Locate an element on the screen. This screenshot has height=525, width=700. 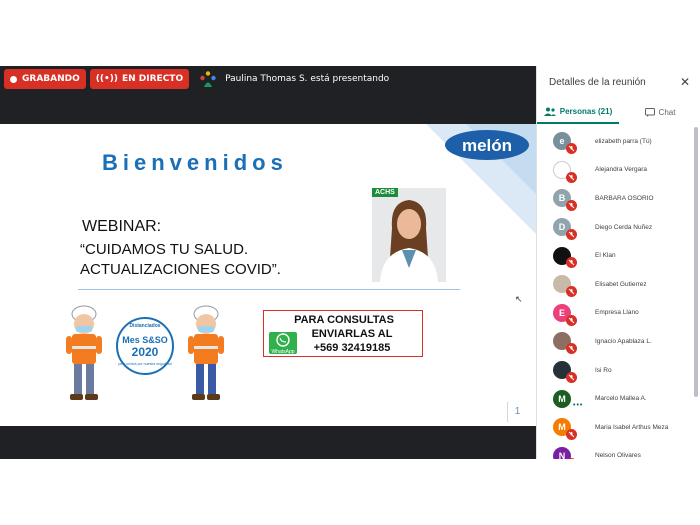
participant-row: Alejandra Vergara is located at coordinates (616, 170).